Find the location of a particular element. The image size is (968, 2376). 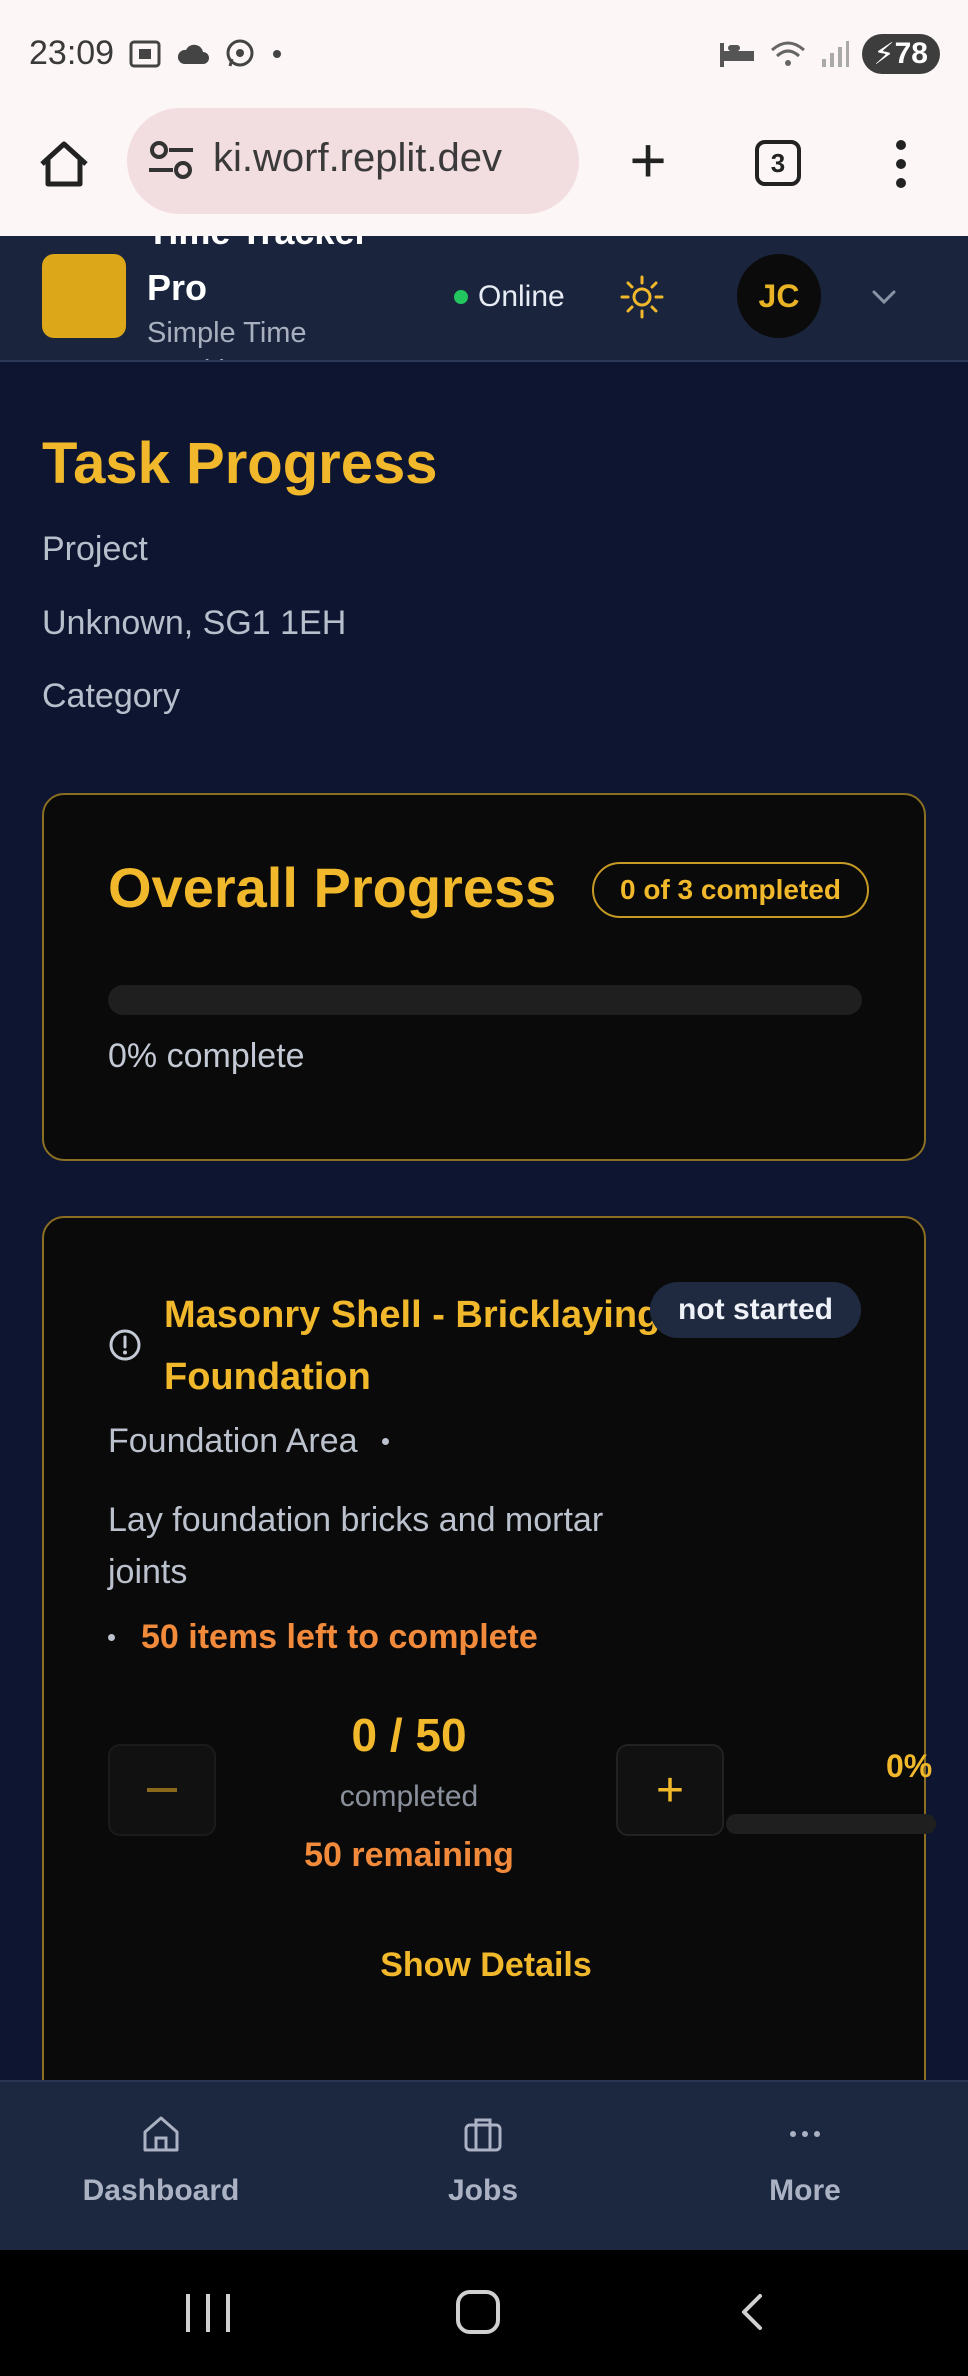

connection-status: Online is located at coordinates (509, 297).